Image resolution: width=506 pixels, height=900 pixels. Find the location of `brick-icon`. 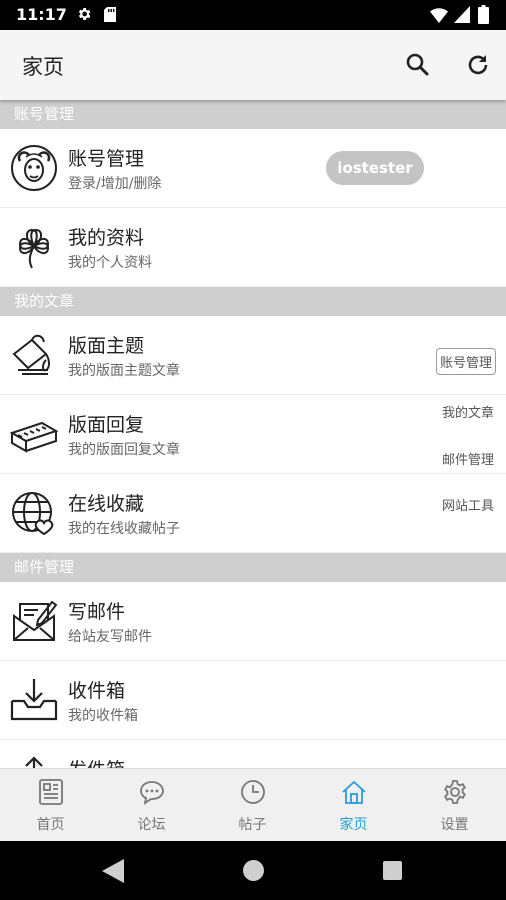

brick-icon is located at coordinates (34, 437).